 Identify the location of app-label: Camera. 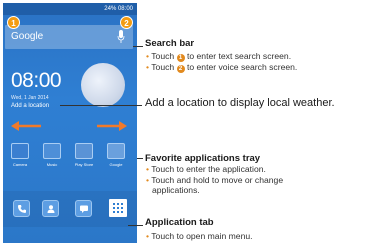
(20, 164).